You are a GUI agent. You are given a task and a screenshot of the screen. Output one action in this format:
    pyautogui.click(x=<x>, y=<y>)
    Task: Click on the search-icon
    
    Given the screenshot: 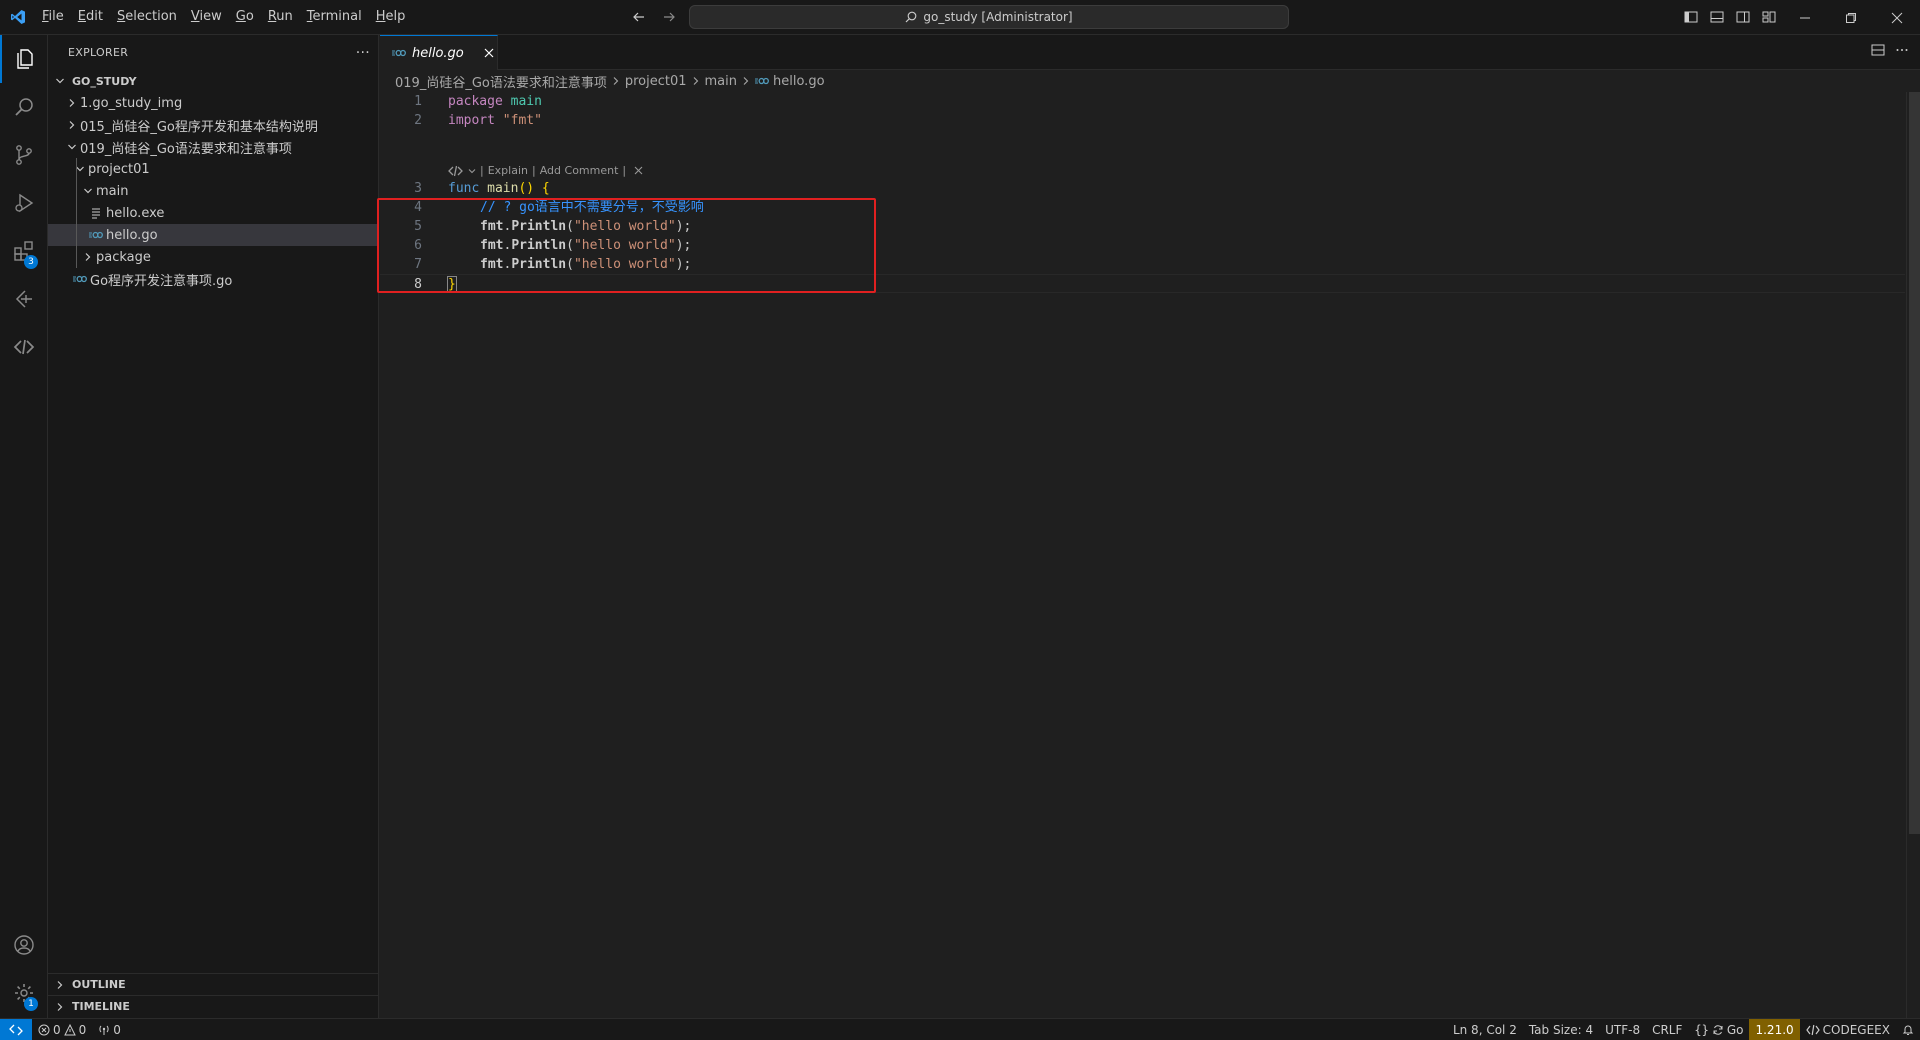 What is the action you would take?
    pyautogui.click(x=24, y=107)
    